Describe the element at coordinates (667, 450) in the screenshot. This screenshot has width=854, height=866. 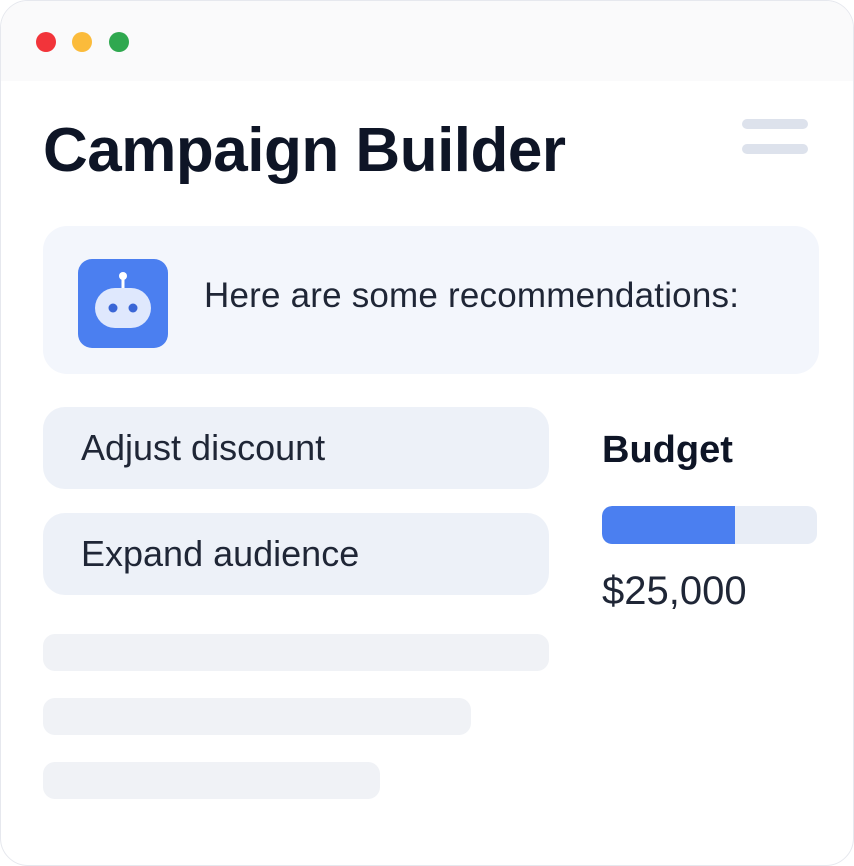
I see `budget-label: Budget` at that location.